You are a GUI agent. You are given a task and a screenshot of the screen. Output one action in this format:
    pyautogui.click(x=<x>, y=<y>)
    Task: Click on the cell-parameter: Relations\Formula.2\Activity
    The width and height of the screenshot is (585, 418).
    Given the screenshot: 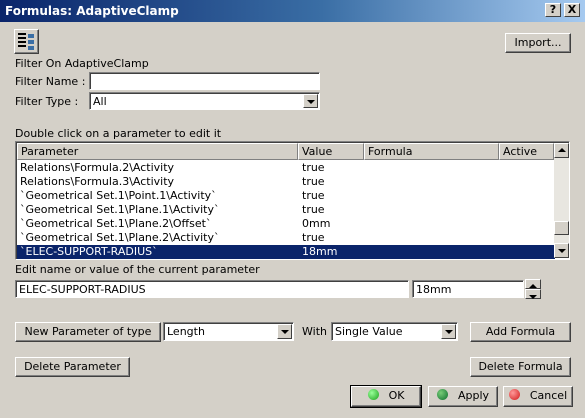 What is the action you would take?
    pyautogui.click(x=97, y=167)
    